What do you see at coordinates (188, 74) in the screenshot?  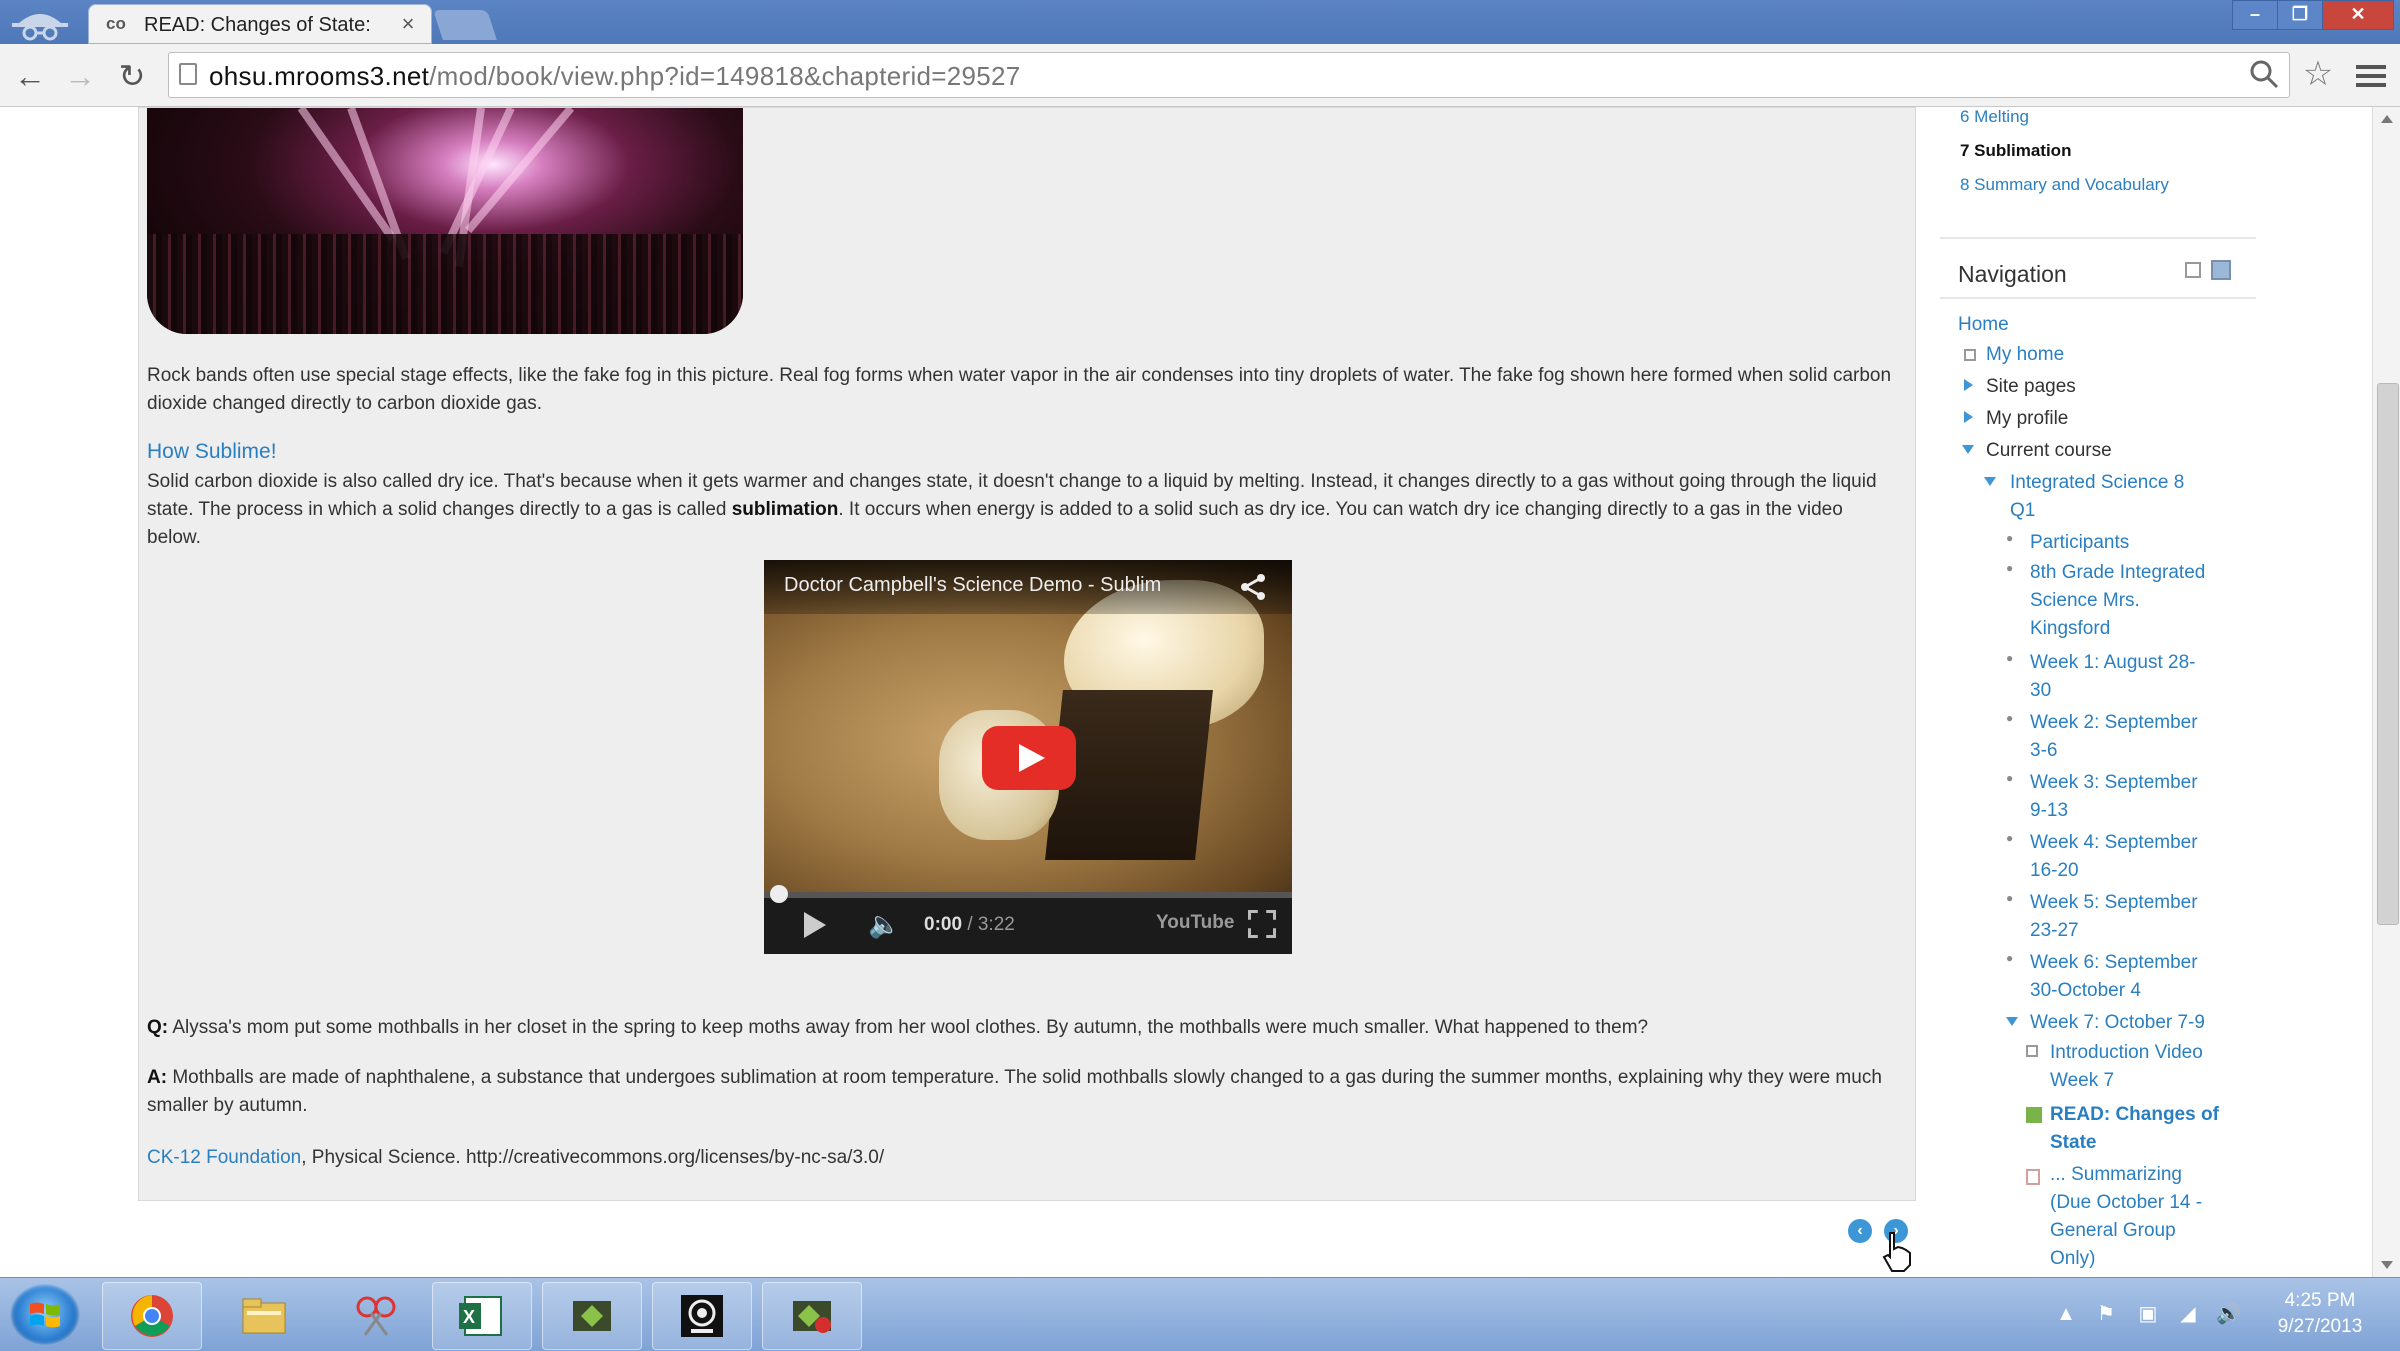 I see `page-icon` at bounding box center [188, 74].